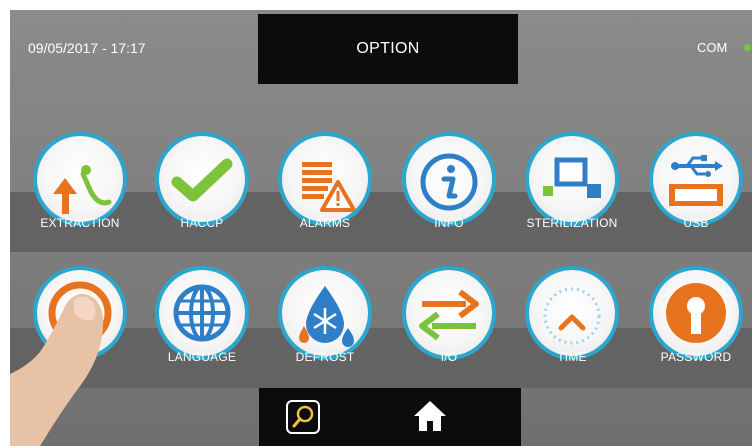  I want to click on password-label: PASSWORD, so click(696, 357).